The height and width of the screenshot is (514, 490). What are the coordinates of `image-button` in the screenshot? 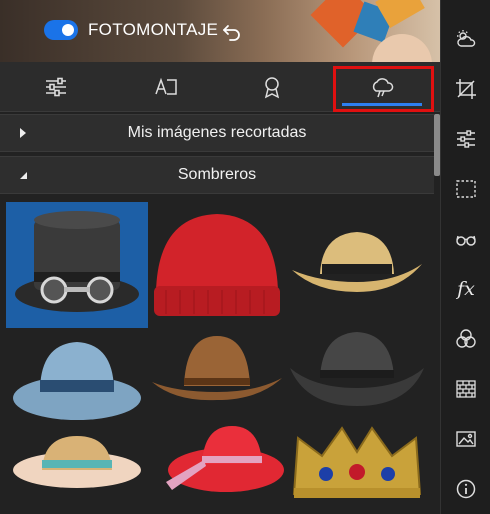 It's located at (465, 439).